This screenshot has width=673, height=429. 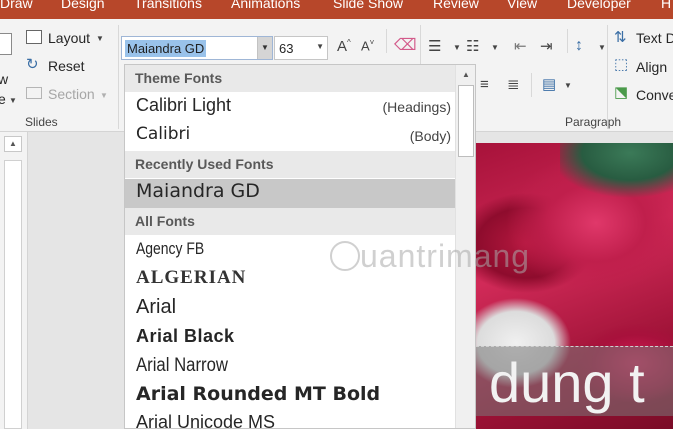 What do you see at coordinates (290, 164) in the screenshot?
I see `recent-fonts-header: Recently Used Fonts` at bounding box center [290, 164].